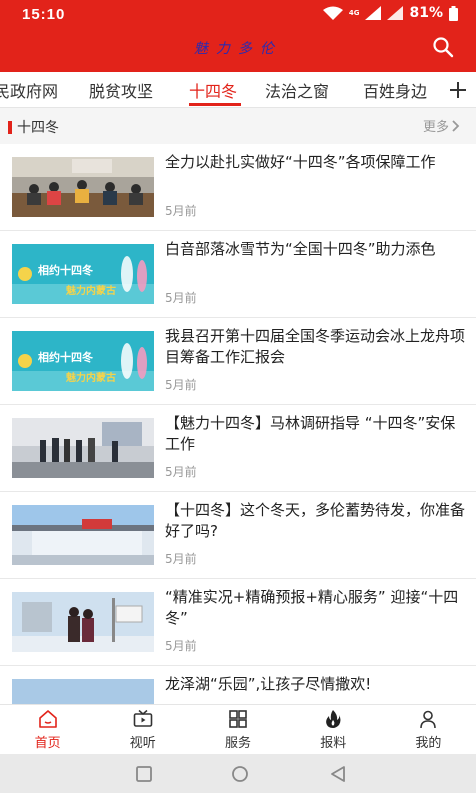 The width and height of the screenshot is (476, 793). What do you see at coordinates (83, 535) in the screenshot?
I see `news-thumbnail-ice-rink` at bounding box center [83, 535].